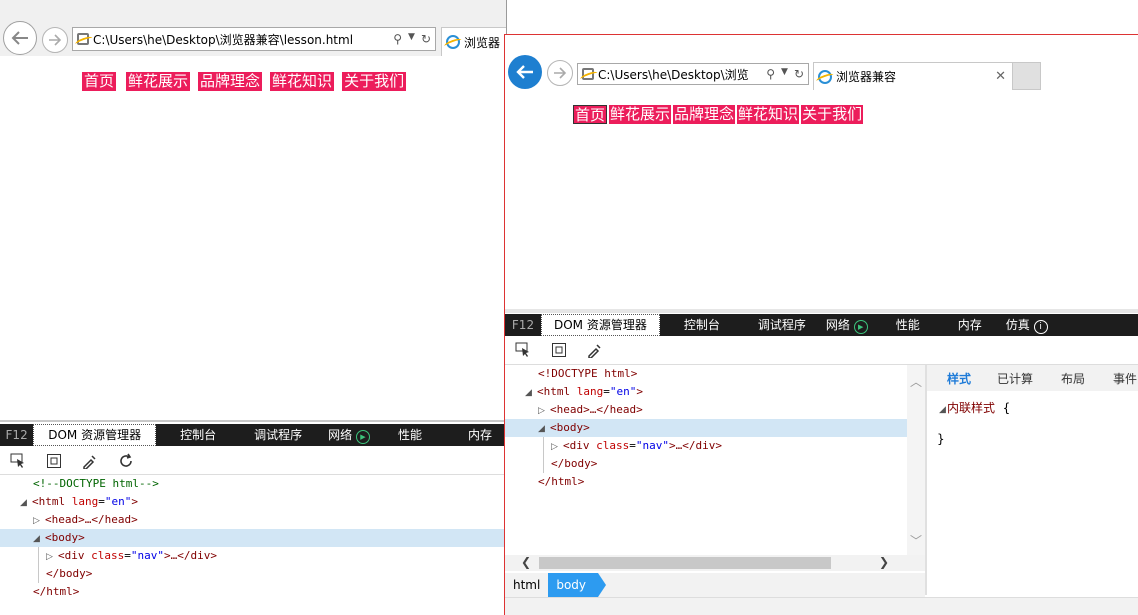 This screenshot has height=615, width=1138. I want to click on tab-network-label: 网络, so click(837, 325).